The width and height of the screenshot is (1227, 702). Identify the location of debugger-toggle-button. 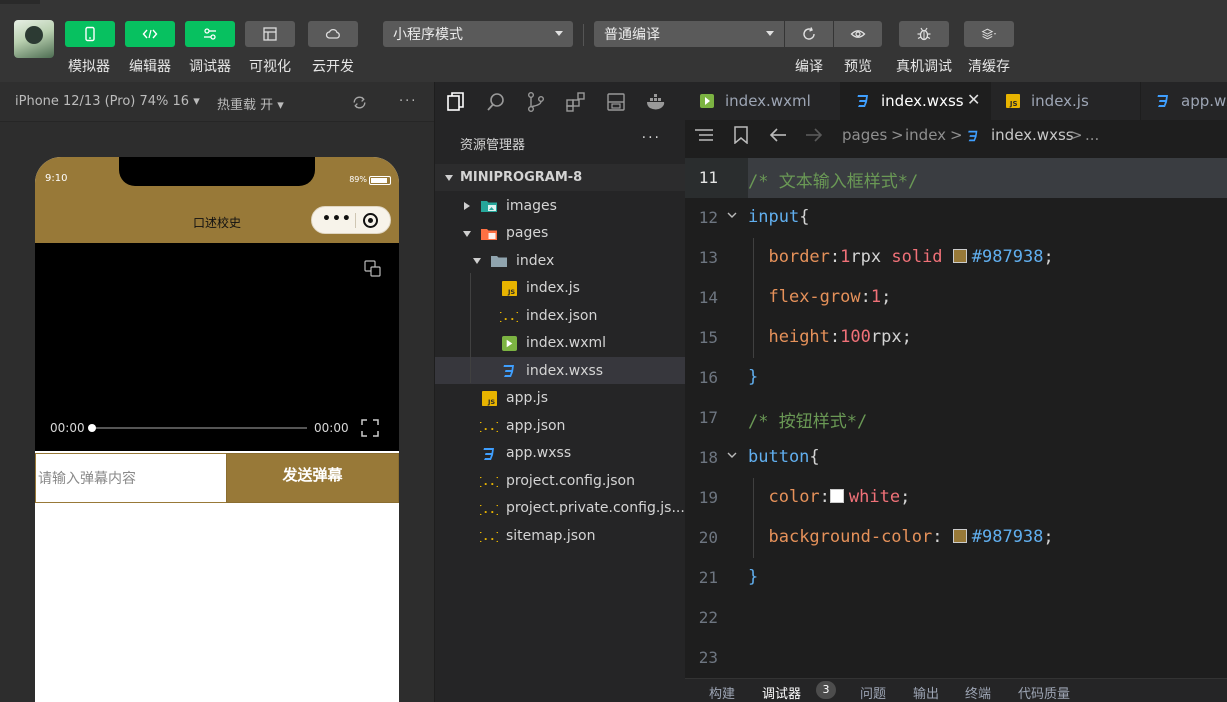
(210, 34).